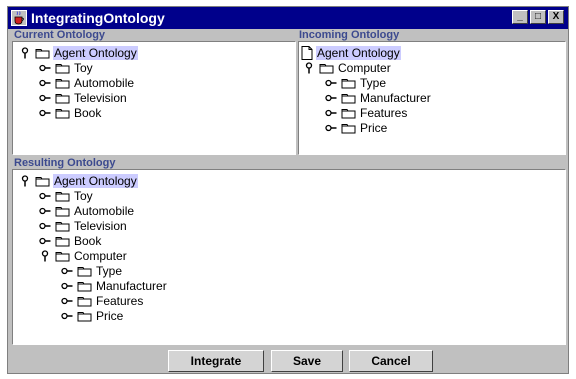 This screenshot has width=576, height=379. I want to click on minimize-button: _, so click(520, 17).